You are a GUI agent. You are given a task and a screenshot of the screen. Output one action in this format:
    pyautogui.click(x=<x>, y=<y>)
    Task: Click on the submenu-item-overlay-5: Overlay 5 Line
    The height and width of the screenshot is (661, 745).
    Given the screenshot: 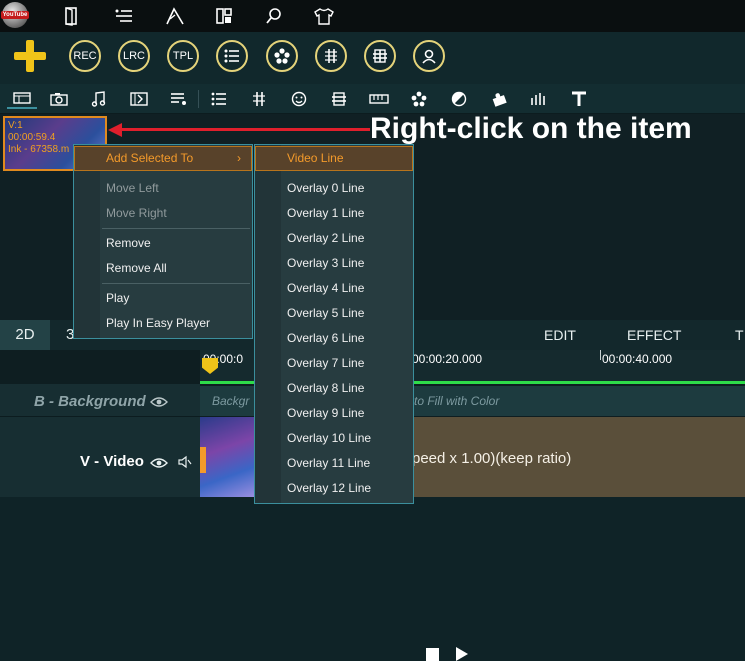 What is the action you would take?
    pyautogui.click(x=334, y=313)
    